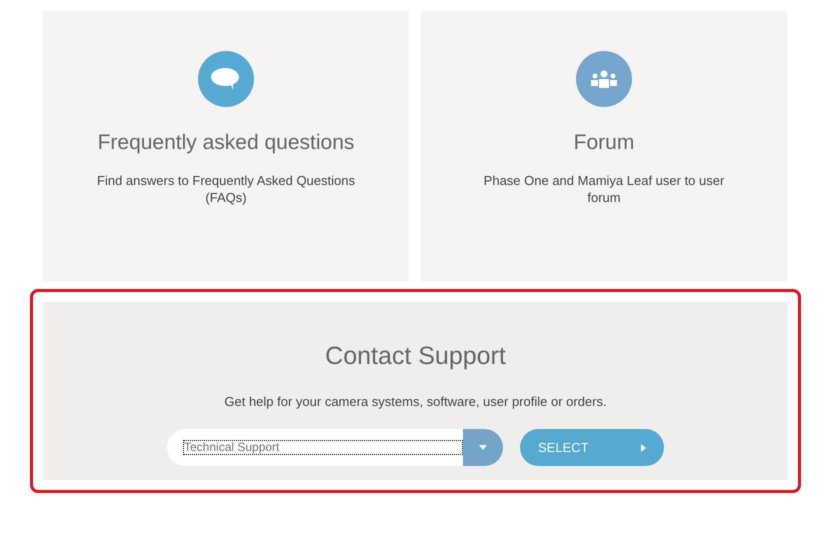 Image resolution: width=825 pixels, height=534 pixels. What do you see at coordinates (592, 447) in the screenshot?
I see `select-button: SELECT` at bounding box center [592, 447].